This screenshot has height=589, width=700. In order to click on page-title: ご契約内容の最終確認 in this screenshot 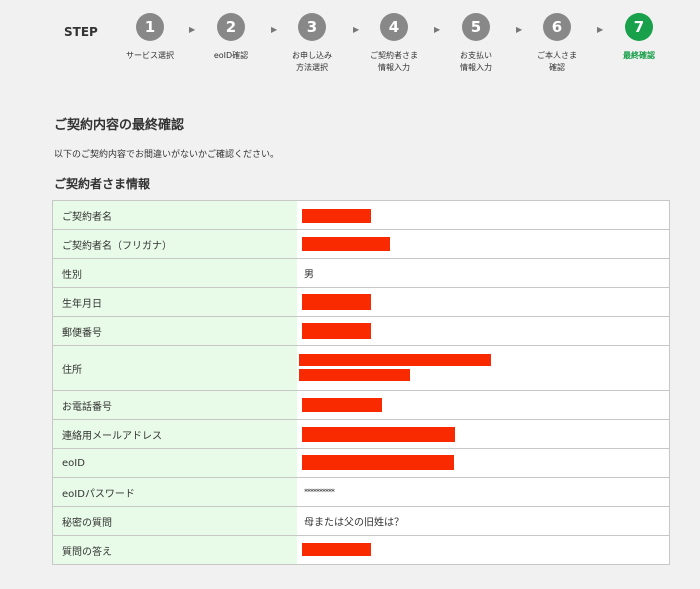, I will do `click(119, 125)`.